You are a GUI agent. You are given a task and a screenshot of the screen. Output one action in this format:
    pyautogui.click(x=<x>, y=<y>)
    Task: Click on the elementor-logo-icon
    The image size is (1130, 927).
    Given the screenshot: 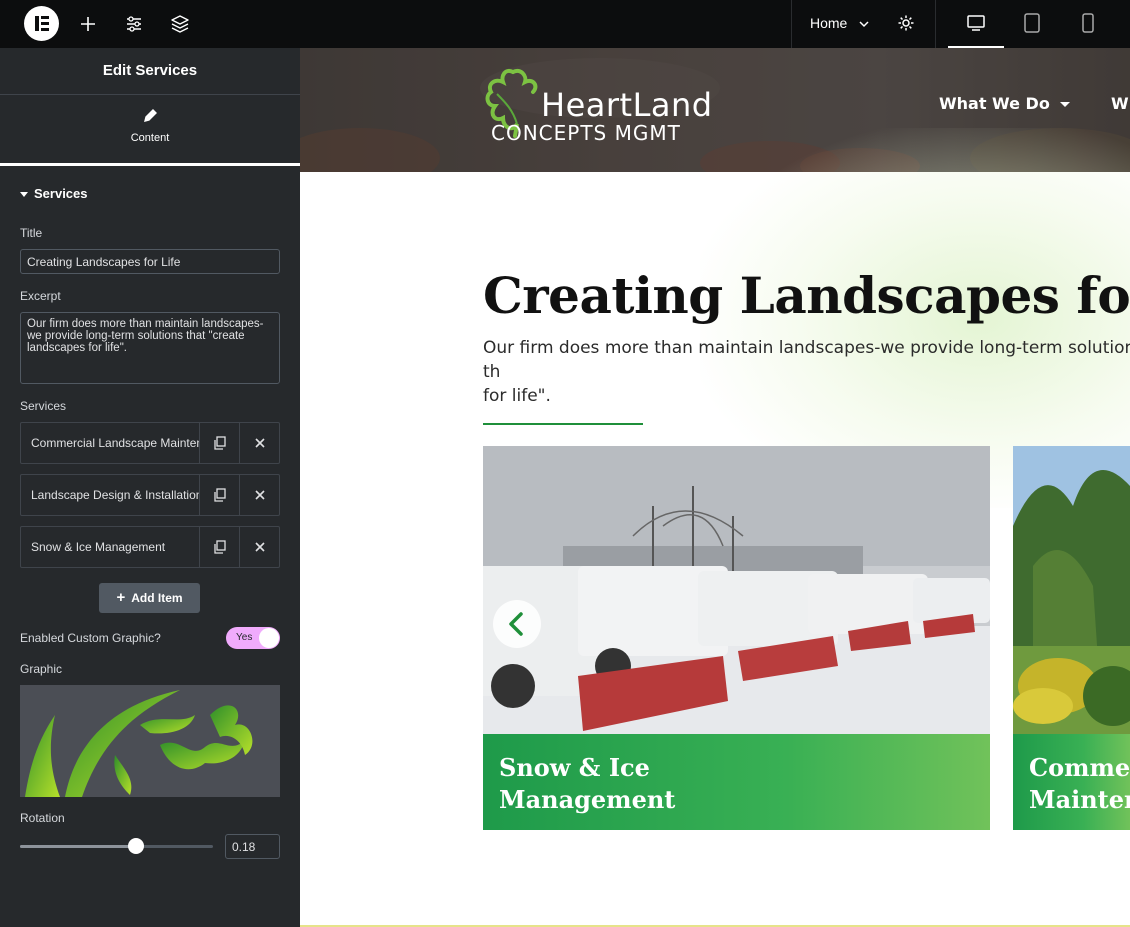 What is the action you would take?
    pyautogui.click(x=41, y=23)
    